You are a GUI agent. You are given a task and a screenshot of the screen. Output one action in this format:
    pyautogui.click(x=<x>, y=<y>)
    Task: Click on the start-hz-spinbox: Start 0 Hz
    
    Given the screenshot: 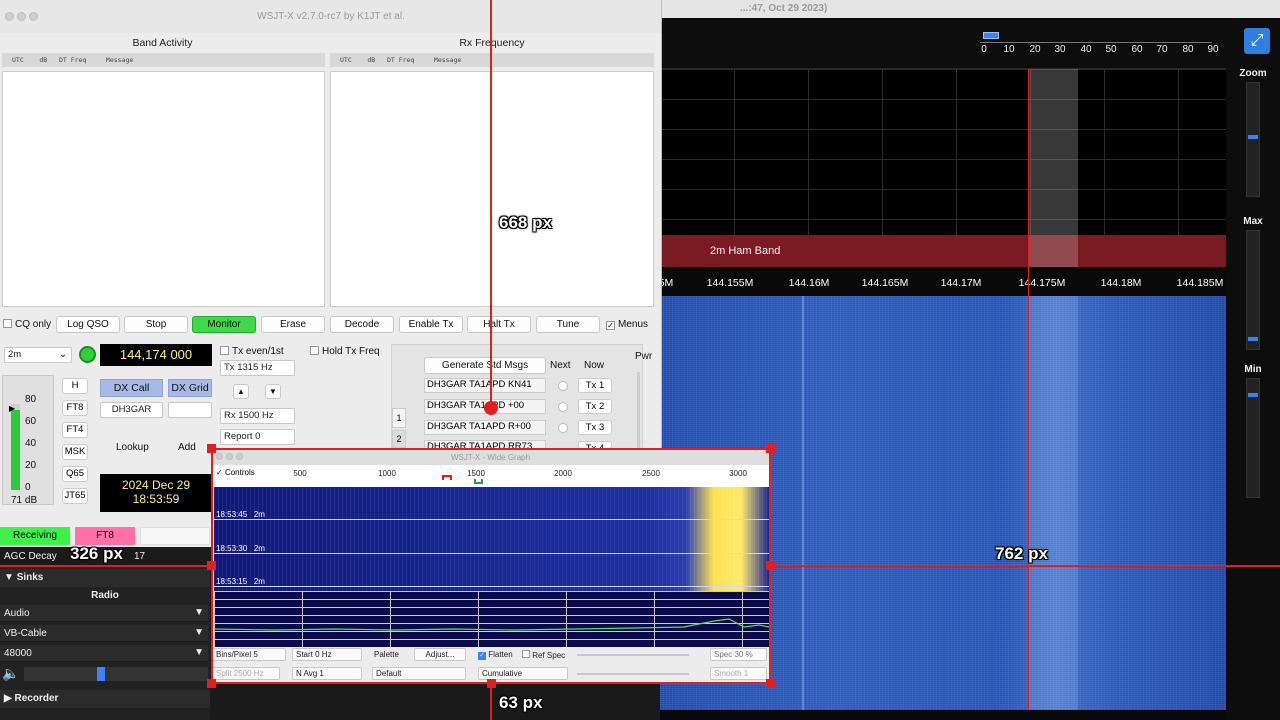 What is the action you would take?
    pyautogui.click(x=327, y=654)
    